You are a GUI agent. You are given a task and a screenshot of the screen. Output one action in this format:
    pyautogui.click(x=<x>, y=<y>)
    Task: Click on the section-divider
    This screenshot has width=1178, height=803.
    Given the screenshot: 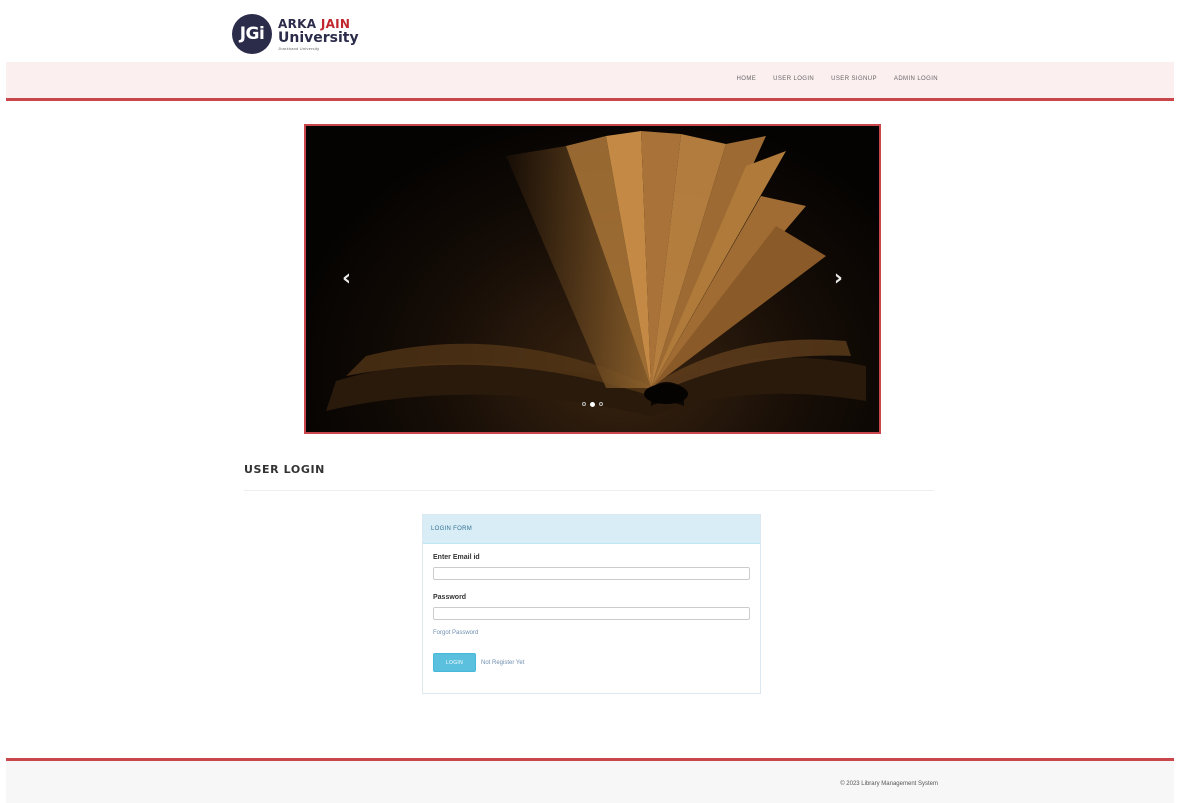 What is the action you would take?
    pyautogui.click(x=589, y=490)
    